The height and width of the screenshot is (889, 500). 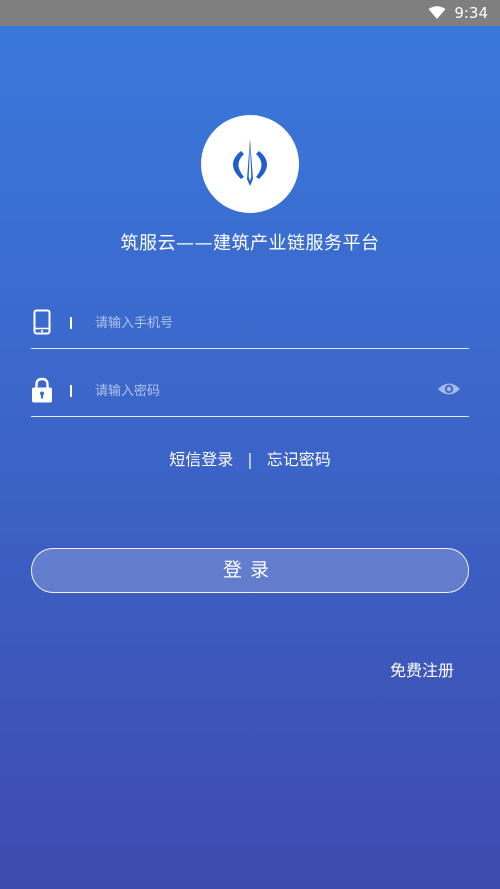 I want to click on login-links: 短信登录 | 忘记密码, so click(x=250, y=458).